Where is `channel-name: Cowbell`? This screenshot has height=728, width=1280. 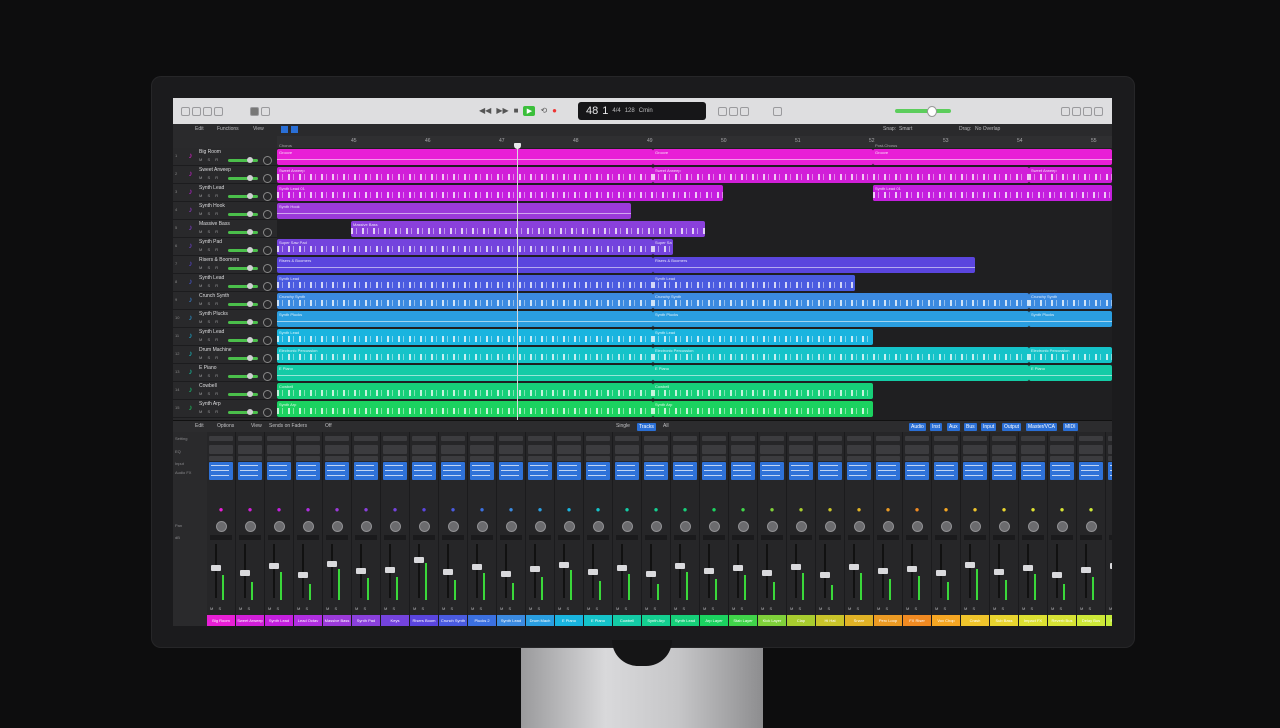 channel-name: Cowbell is located at coordinates (627, 620).